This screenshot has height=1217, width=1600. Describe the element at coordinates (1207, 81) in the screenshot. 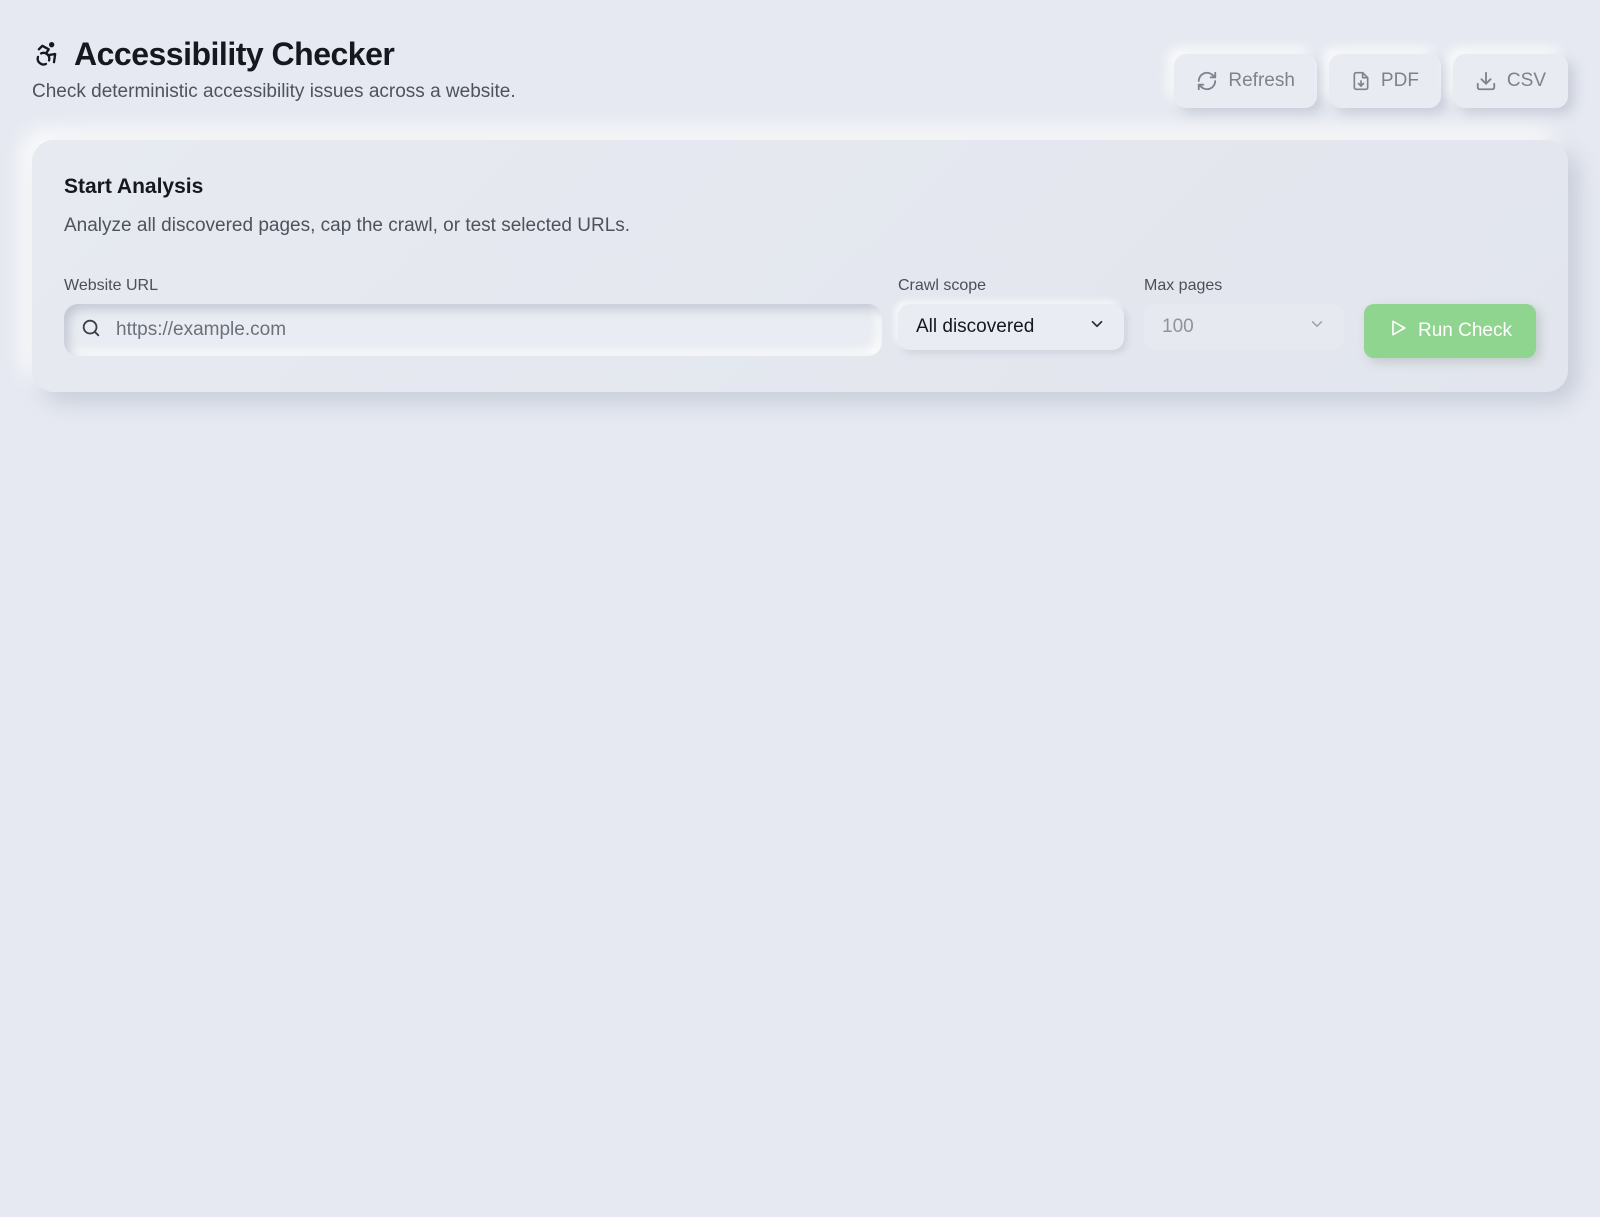

I see `refresh-icon` at that location.